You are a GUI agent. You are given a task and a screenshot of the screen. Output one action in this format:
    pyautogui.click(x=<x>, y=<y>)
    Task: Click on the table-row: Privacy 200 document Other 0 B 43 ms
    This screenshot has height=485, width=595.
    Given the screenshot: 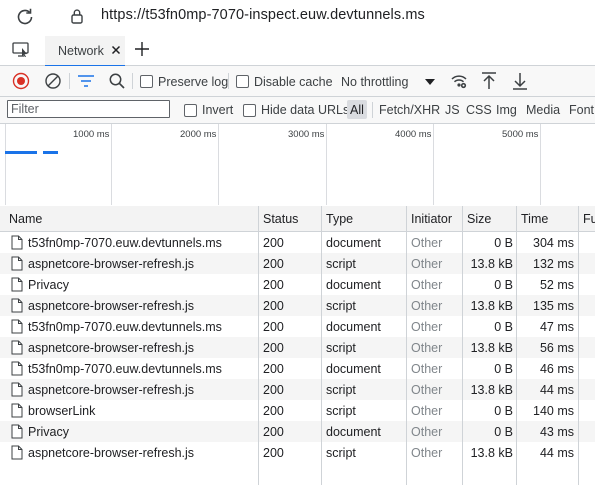 What is the action you would take?
    pyautogui.click(x=297, y=431)
    